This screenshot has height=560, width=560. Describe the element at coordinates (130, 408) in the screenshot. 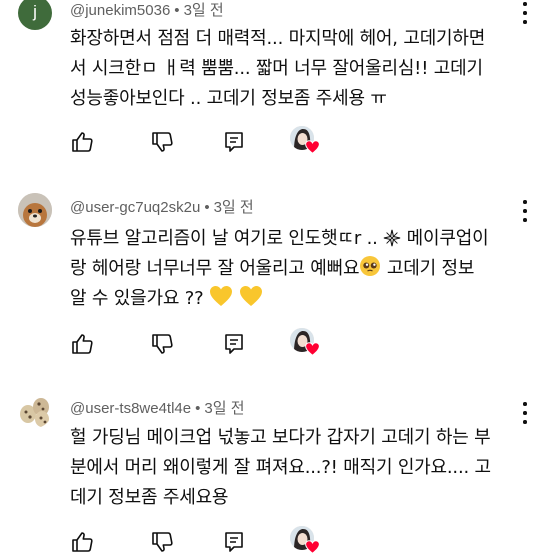

I see `author-name: @user-ts8we4tl4e` at that location.